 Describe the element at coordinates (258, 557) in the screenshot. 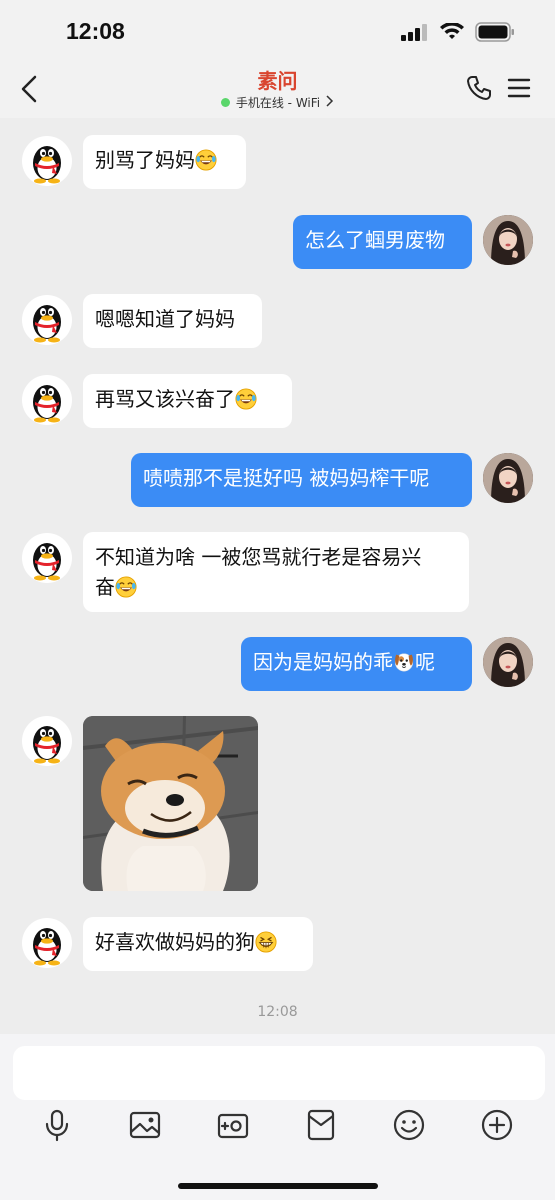

I see `message-text-line1: 不知道为啥 一被您骂就行老是容易兴` at that location.